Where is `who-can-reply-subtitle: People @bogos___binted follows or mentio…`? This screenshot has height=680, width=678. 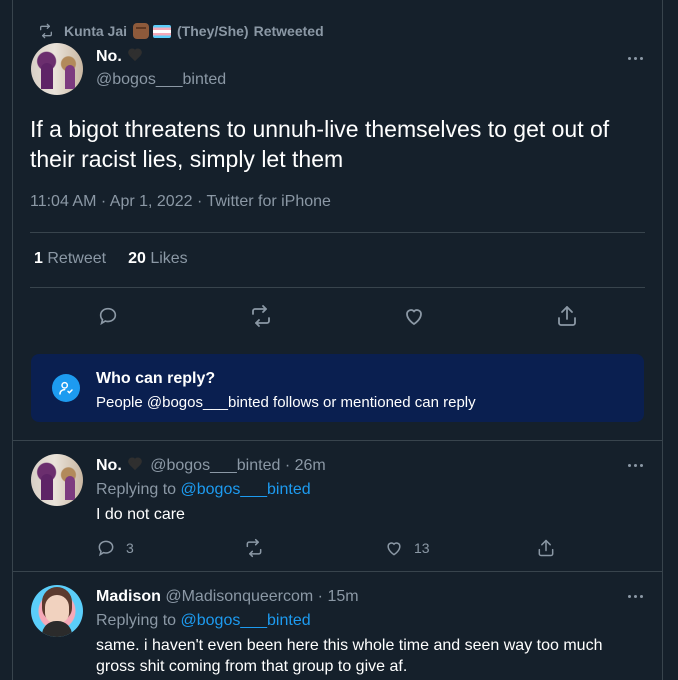
who-can-reply-subtitle: People @bogos___binted follows or mentio… is located at coordinates (286, 402).